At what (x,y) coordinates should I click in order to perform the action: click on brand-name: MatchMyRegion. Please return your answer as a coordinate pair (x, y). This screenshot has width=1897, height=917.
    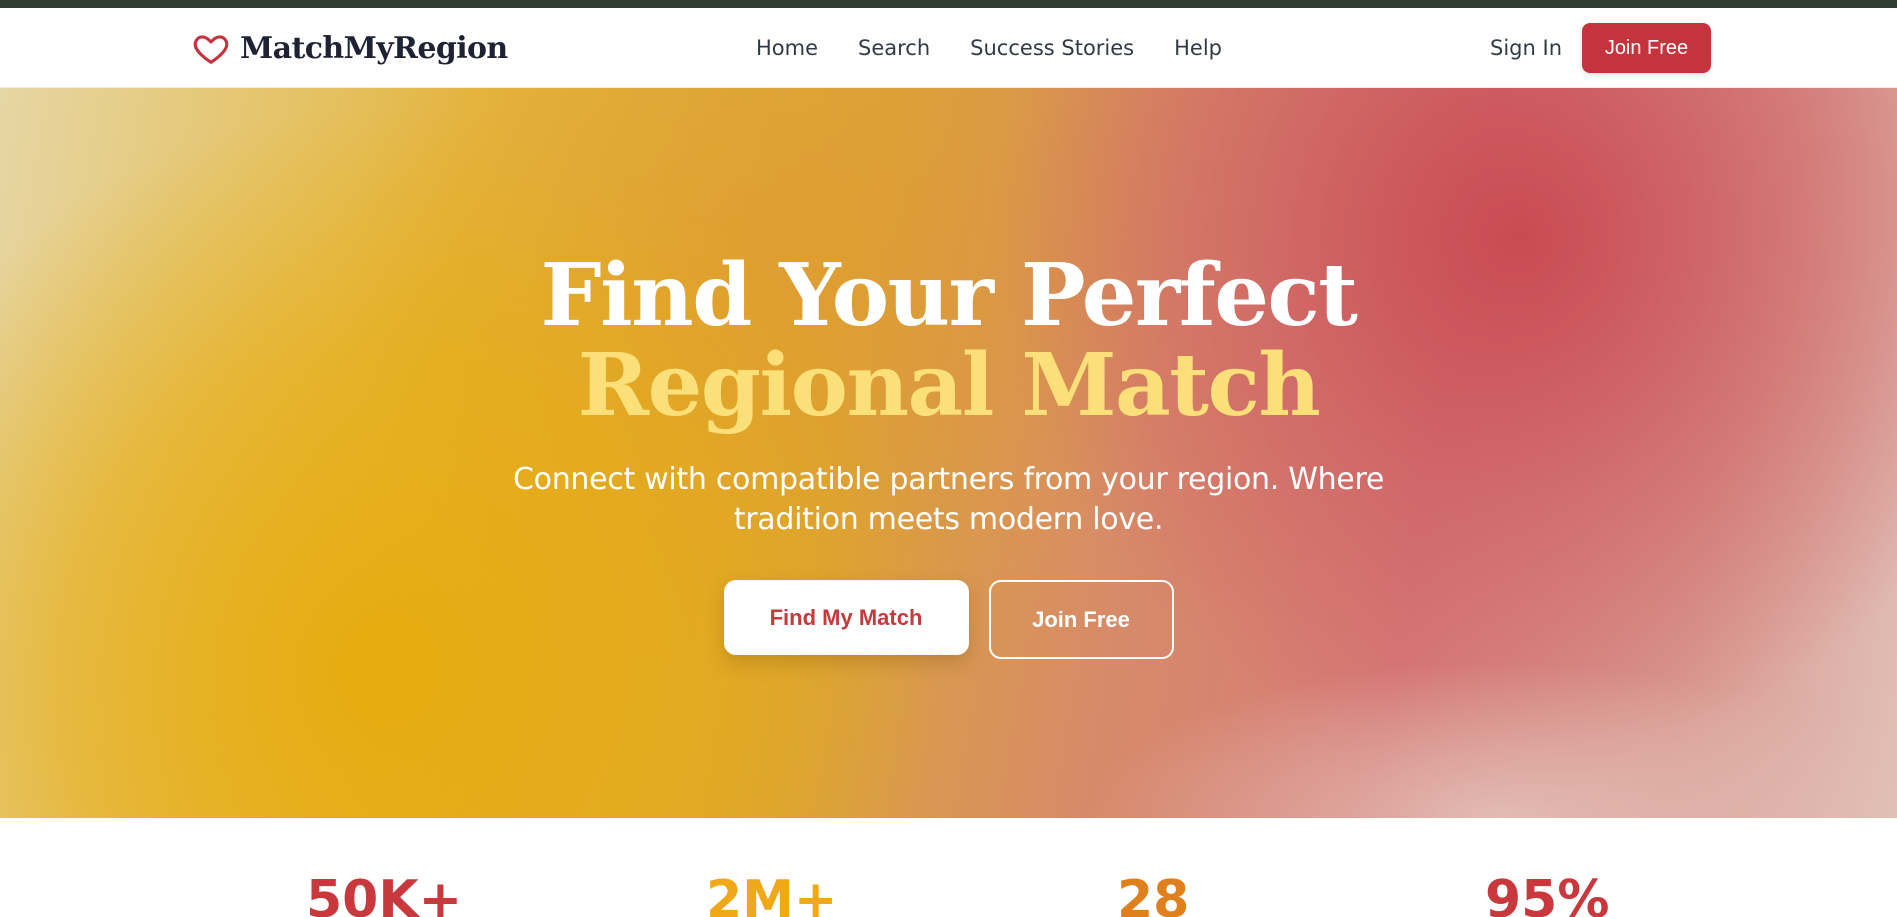
    Looking at the image, I should click on (374, 48).